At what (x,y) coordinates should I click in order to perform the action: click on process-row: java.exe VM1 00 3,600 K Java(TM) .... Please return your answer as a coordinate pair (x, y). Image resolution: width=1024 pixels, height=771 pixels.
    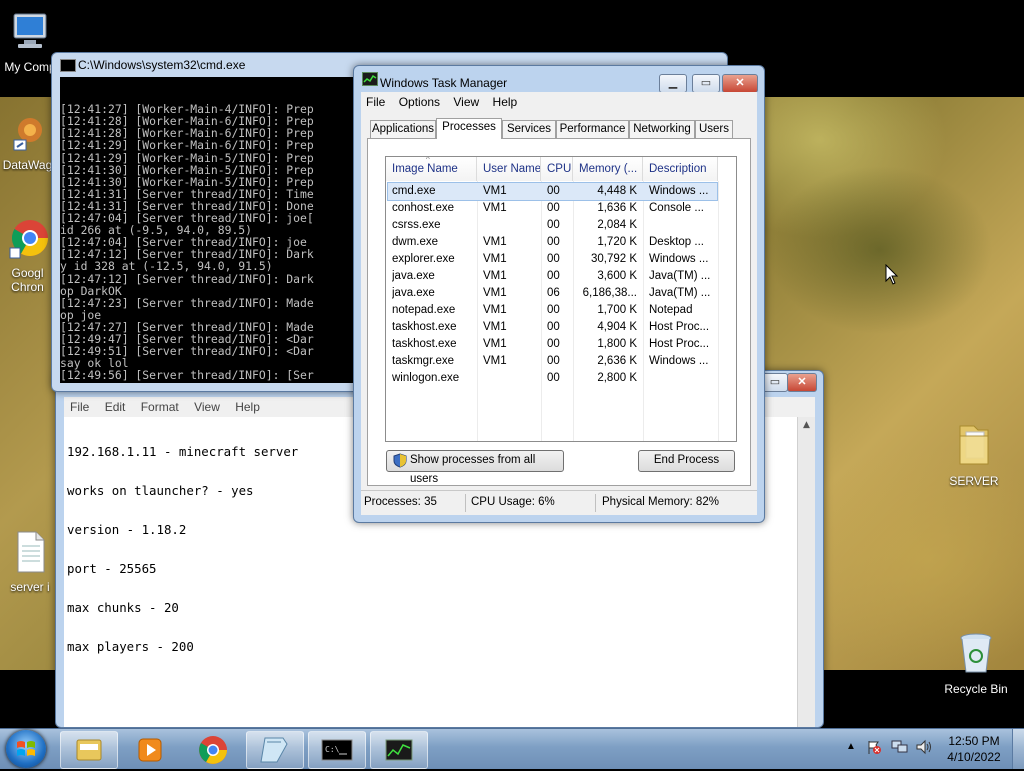
    Looking at the image, I should click on (561, 276).